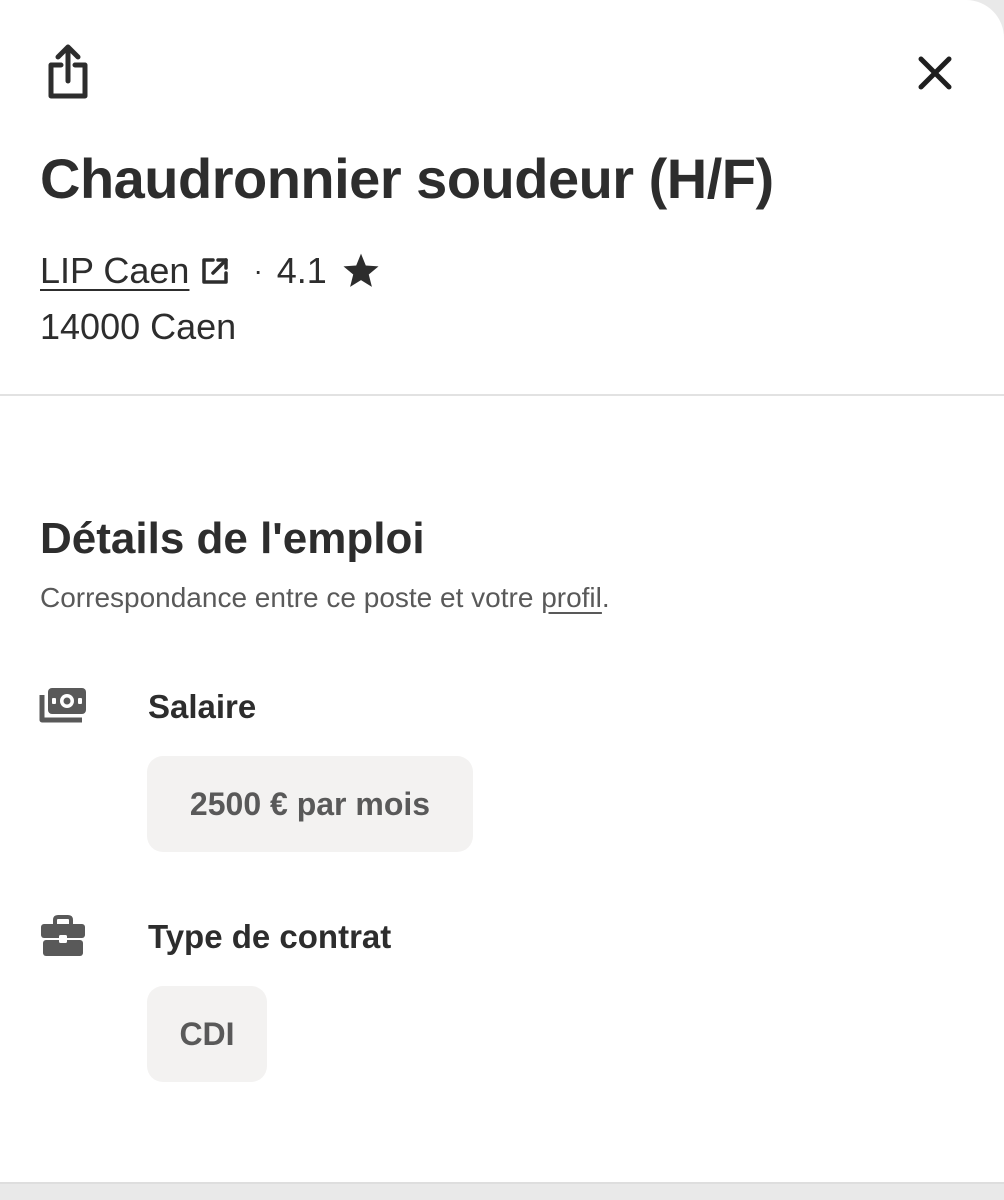  What do you see at coordinates (502, 395) in the screenshot?
I see `divider` at bounding box center [502, 395].